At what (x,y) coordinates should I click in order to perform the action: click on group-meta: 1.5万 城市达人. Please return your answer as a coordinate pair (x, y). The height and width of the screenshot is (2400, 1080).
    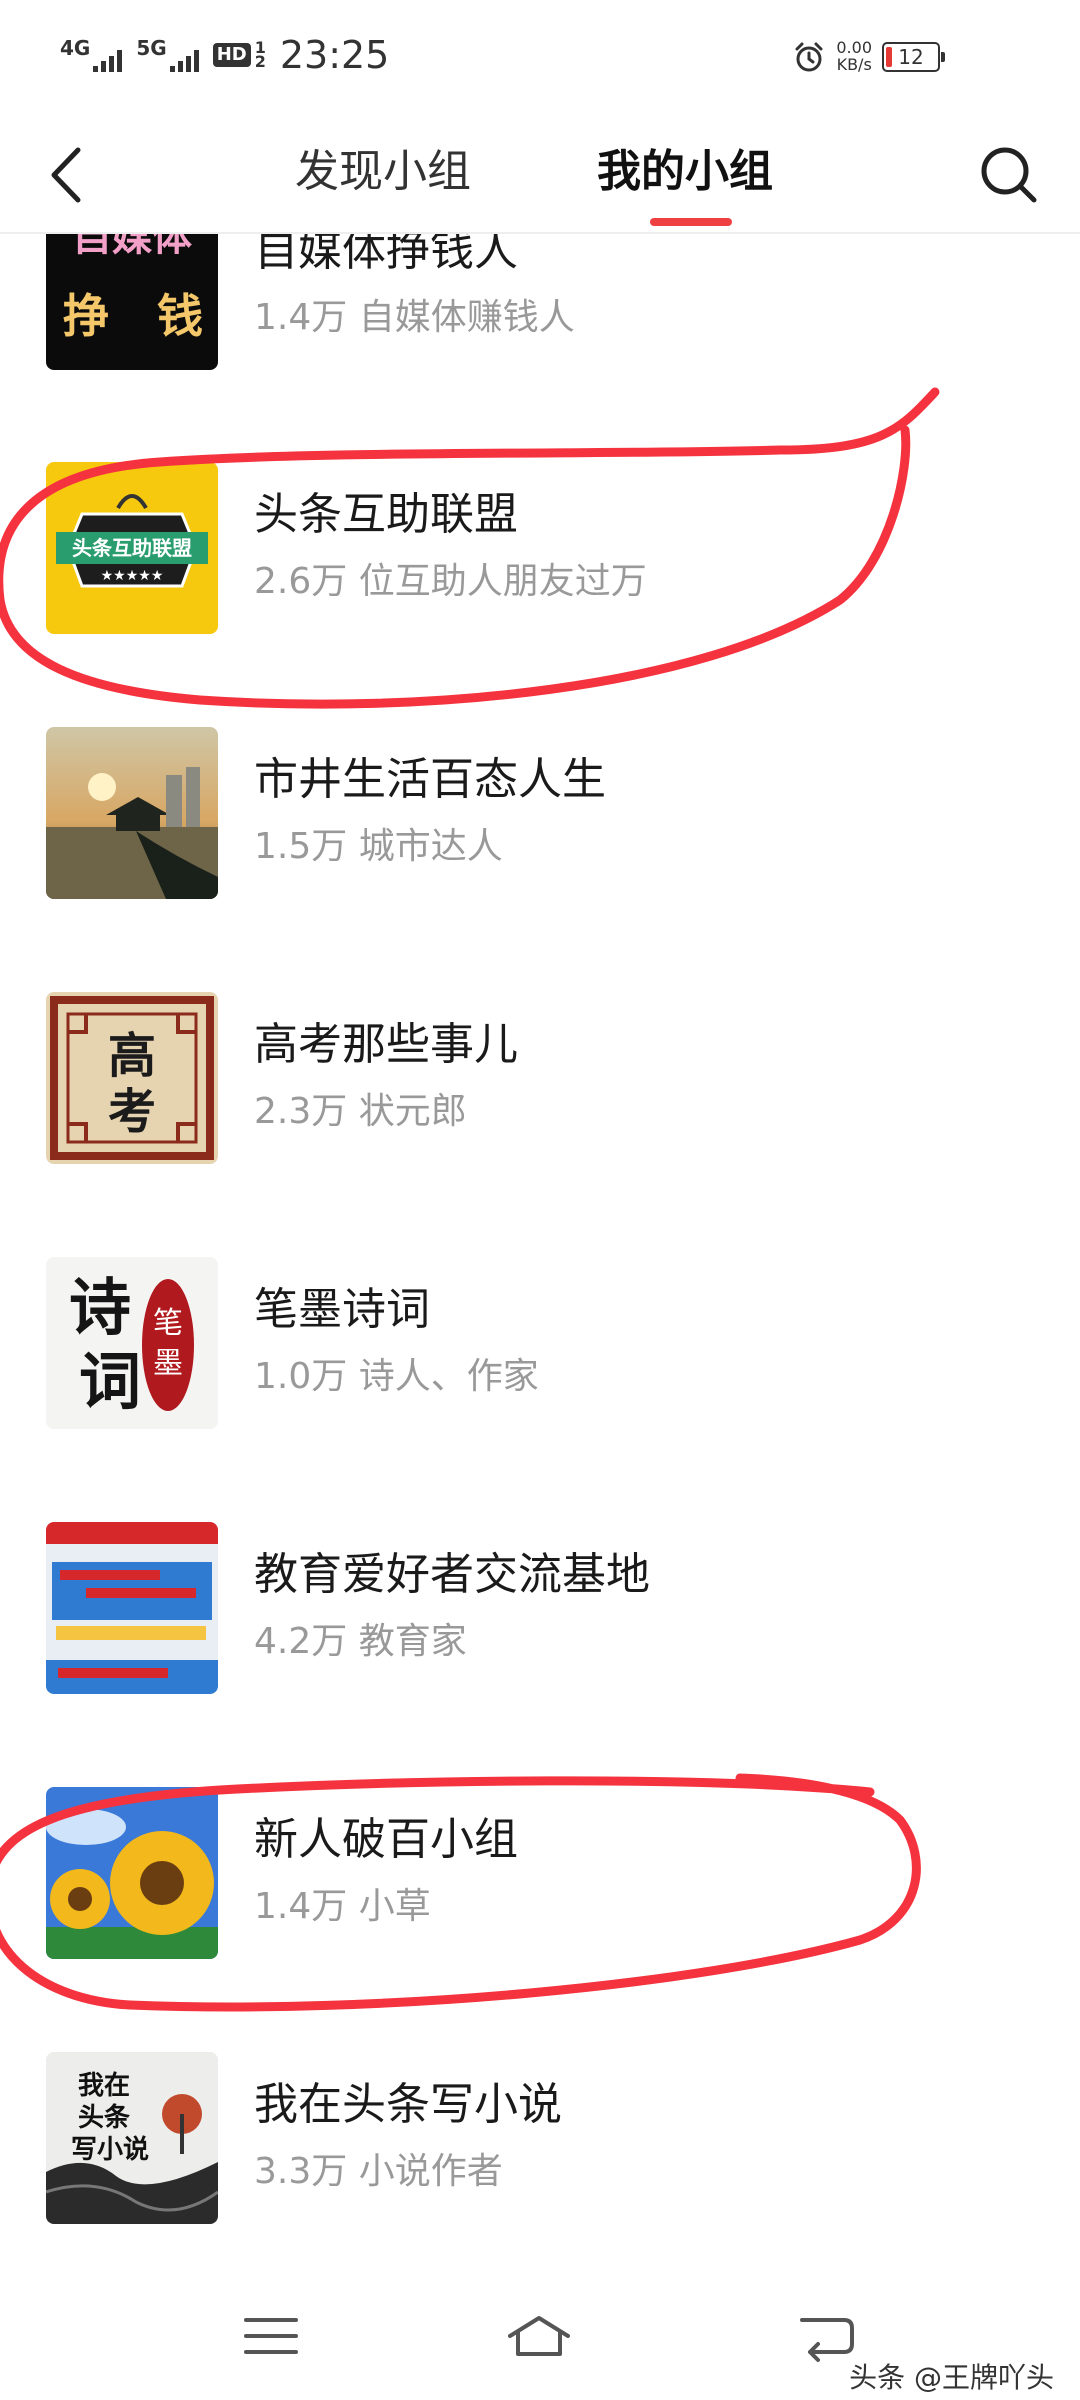
    Looking at the image, I should click on (378, 843).